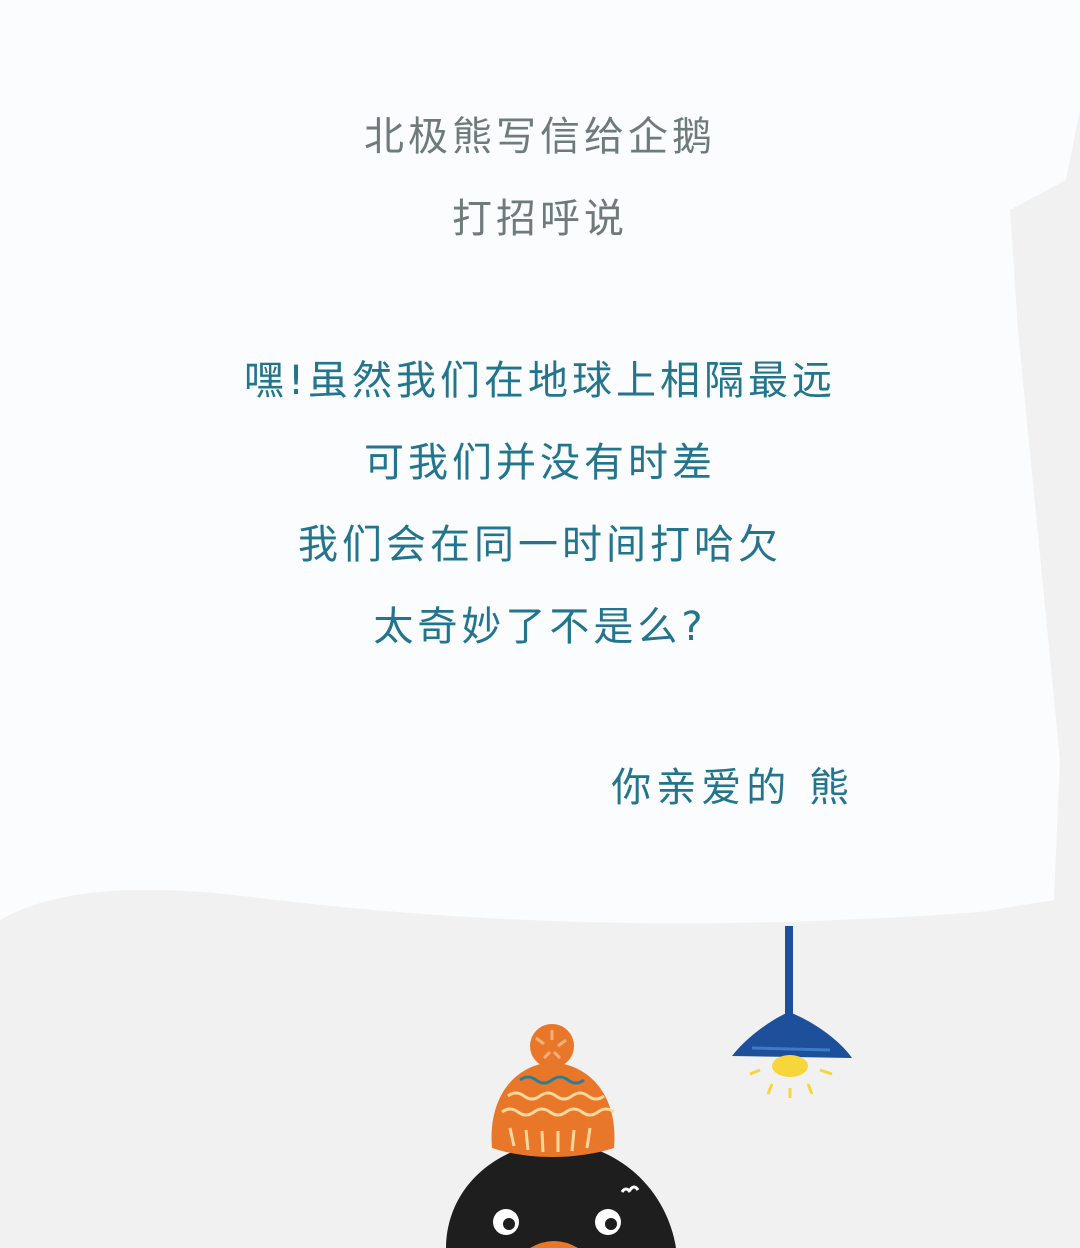  What do you see at coordinates (540, 219) in the screenshot?
I see `heading-line-2: 打招呼说` at bounding box center [540, 219].